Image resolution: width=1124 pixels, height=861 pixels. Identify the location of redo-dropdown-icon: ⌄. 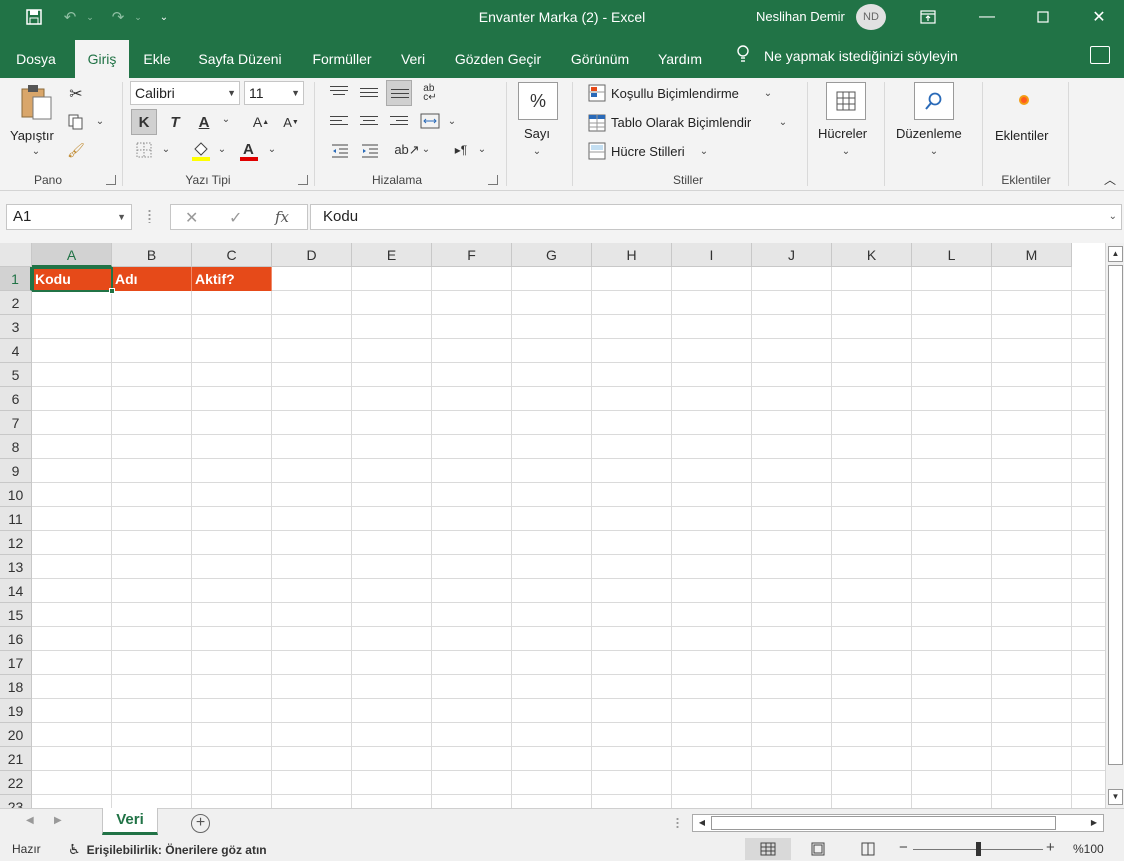
(138, 17).